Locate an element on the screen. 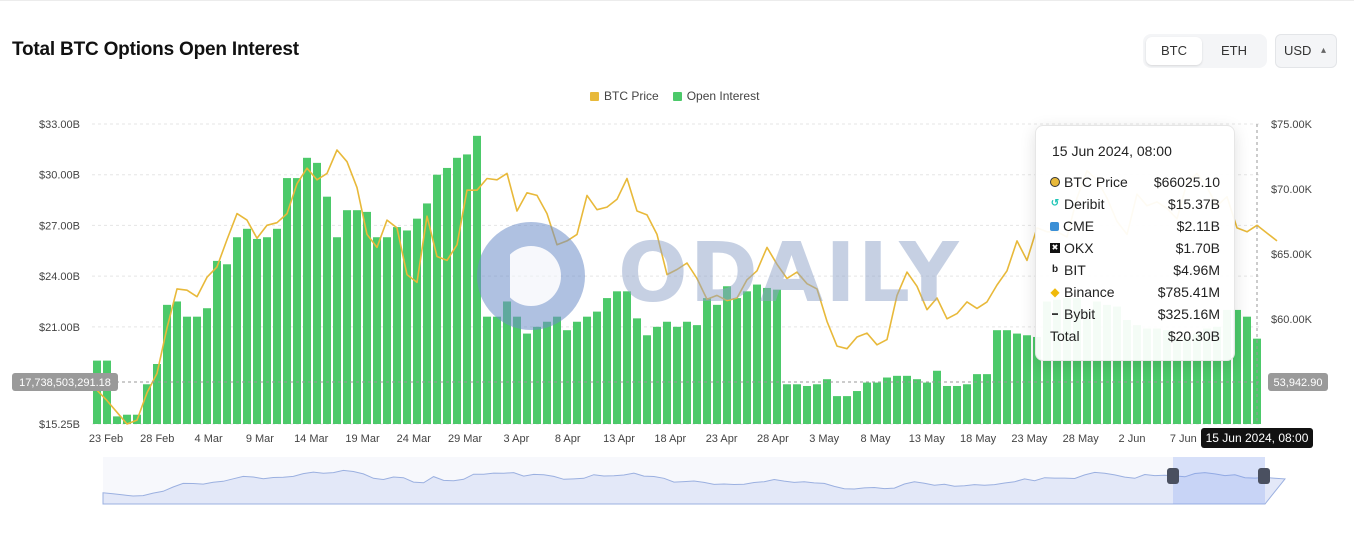 The height and width of the screenshot is (552, 1354). y-axis-right-tick-label: $75.00K is located at coordinates (1292, 125).